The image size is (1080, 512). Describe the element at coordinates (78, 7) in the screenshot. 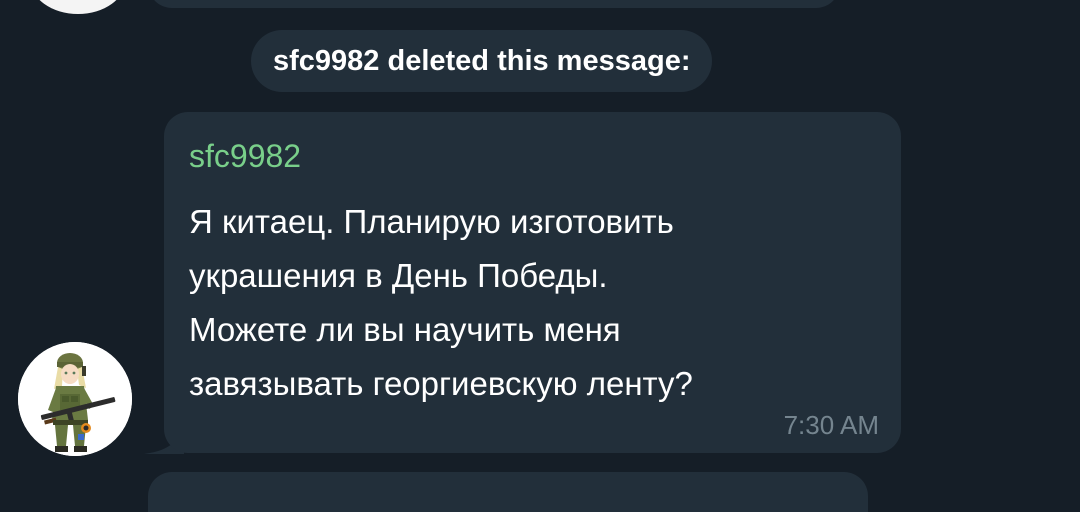

I see `previous-avatar` at that location.